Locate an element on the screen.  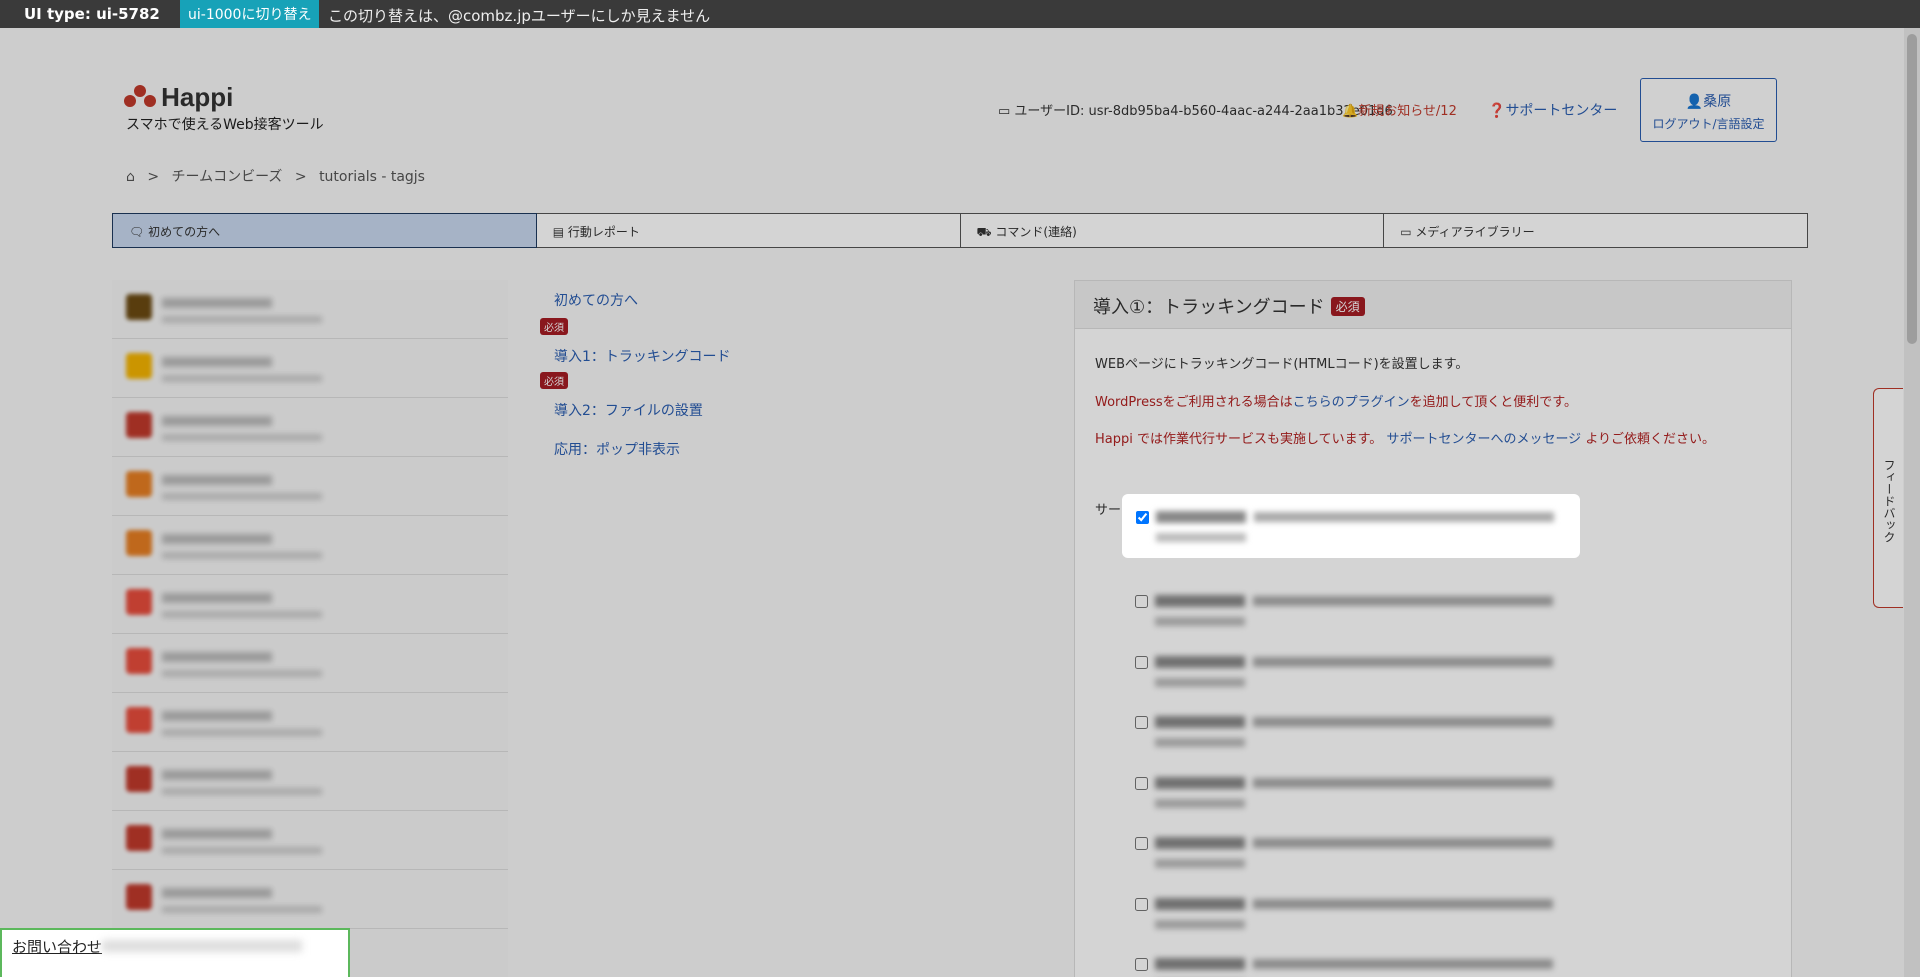
ui-type-label: UI type: ui-5782 is located at coordinates (92, 14).